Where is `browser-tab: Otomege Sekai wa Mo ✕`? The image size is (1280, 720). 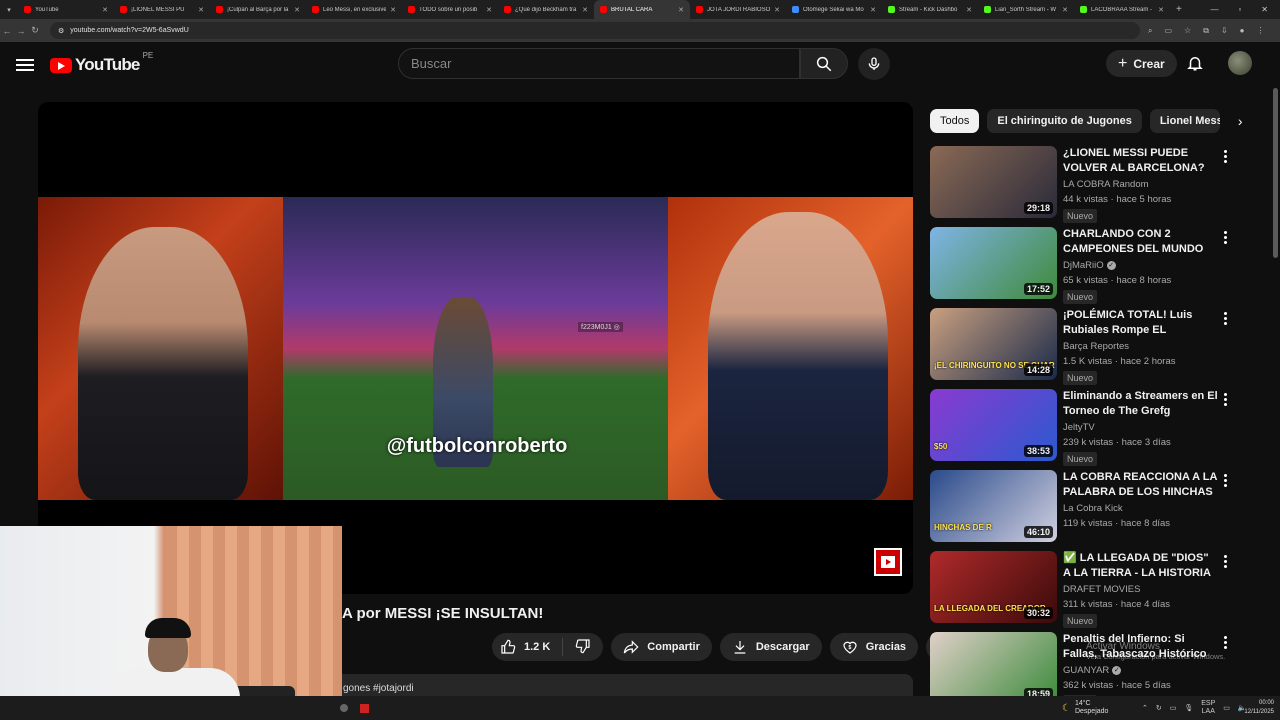 browser-tab: Otomege Sekai wa Mo ✕ is located at coordinates (834, 9).